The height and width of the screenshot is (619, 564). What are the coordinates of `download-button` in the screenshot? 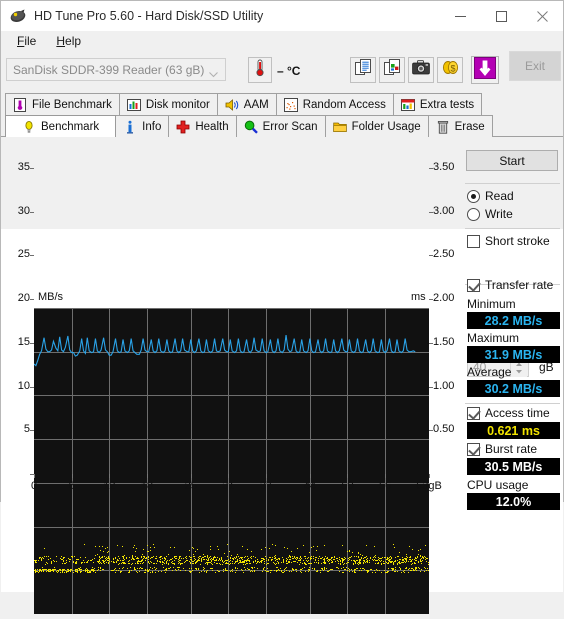 It's located at (485, 70).